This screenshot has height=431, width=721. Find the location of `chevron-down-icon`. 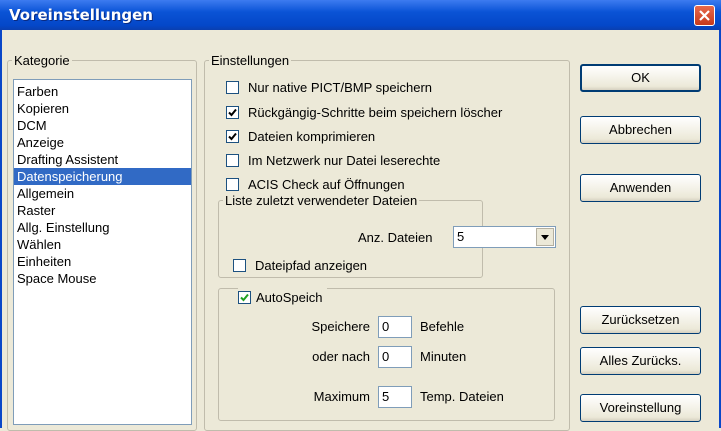

chevron-down-icon is located at coordinates (545, 237).